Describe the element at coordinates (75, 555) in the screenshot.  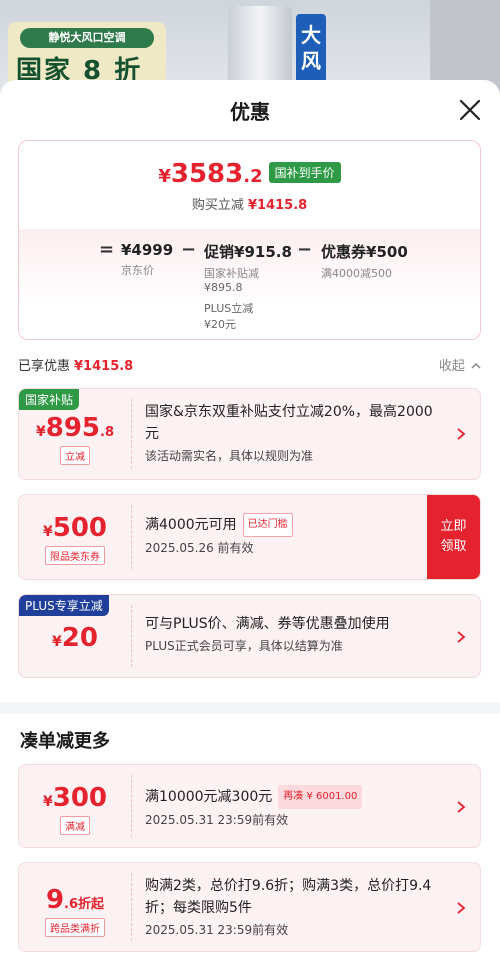
I see `coupon-type-tag: 限品类东券` at that location.